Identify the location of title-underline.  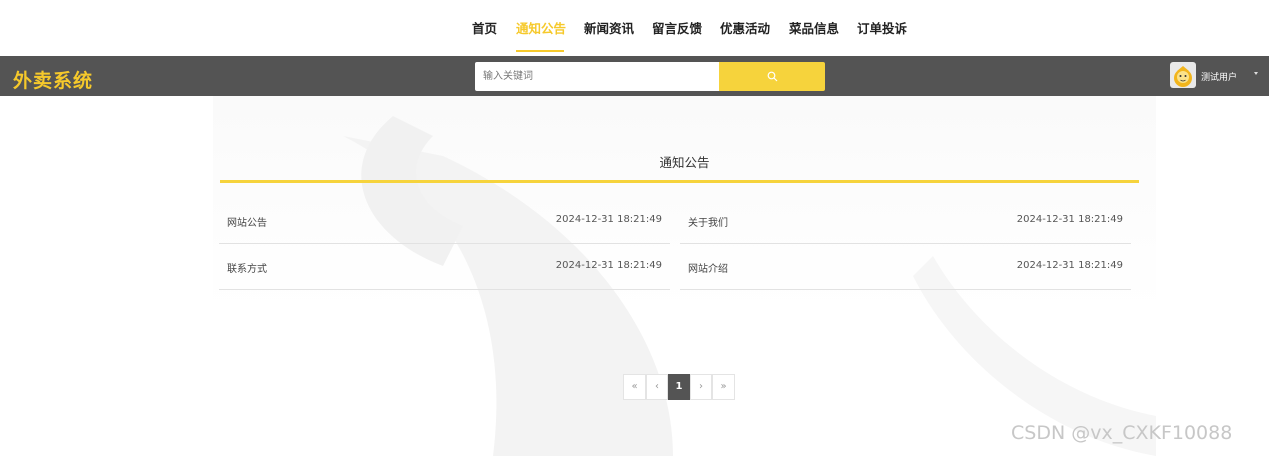
(679, 181).